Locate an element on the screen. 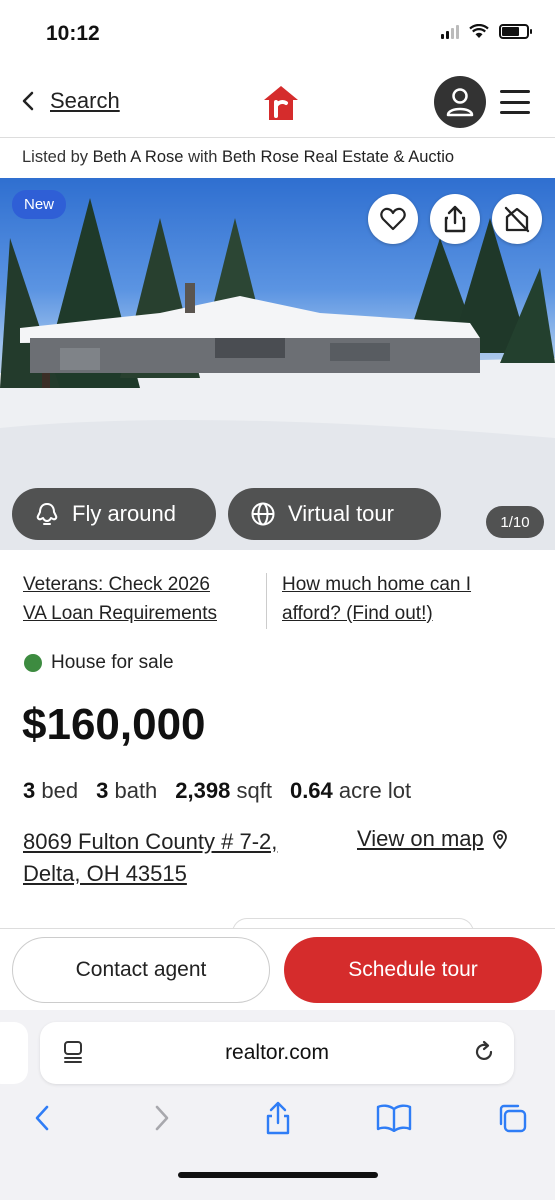  site-header: Search is located at coordinates (277, 103).